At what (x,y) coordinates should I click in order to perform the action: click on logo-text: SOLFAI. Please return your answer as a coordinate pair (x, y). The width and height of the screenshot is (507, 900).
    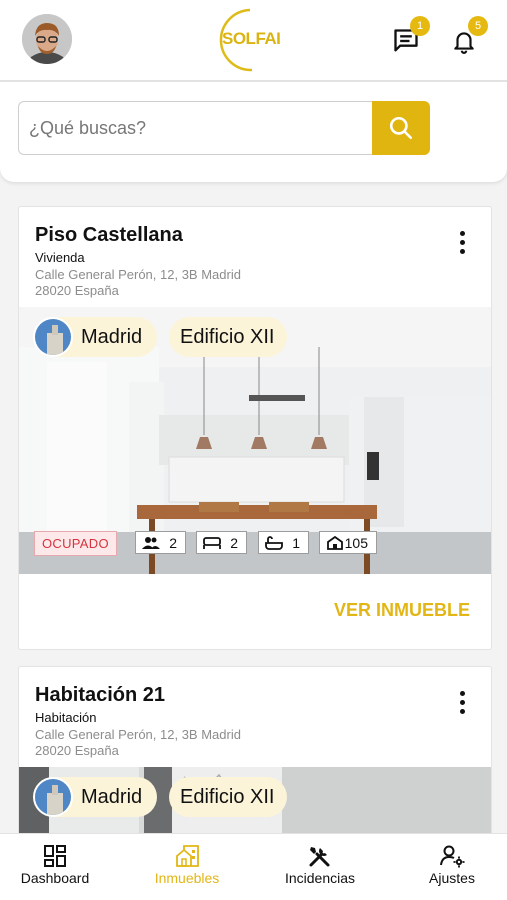
    Looking at the image, I should click on (251, 38).